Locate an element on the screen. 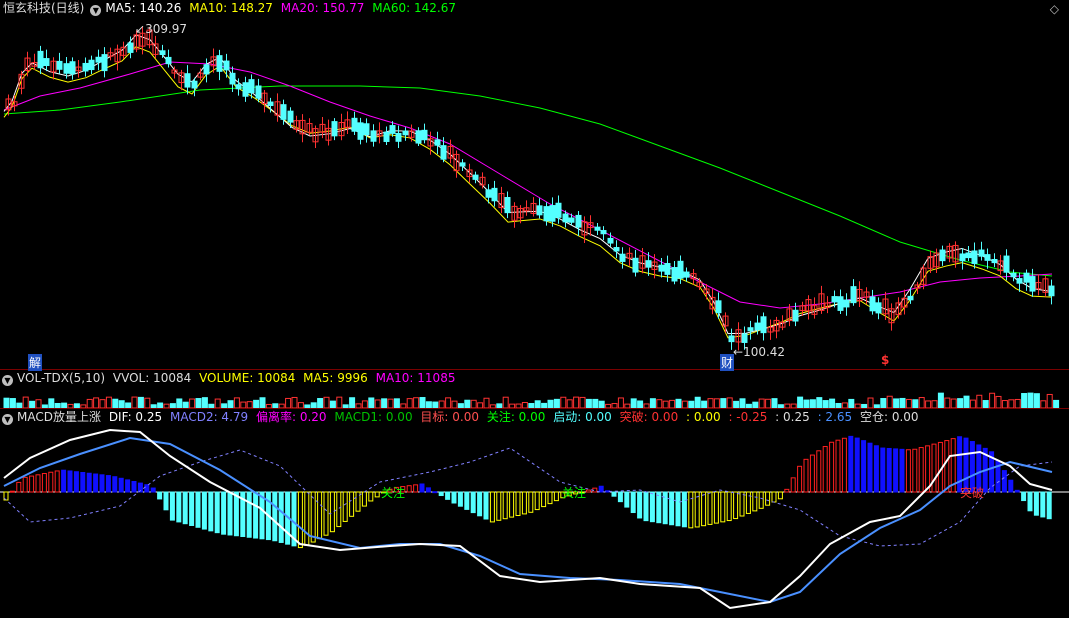  macd-indicator-name: MACD放量上涨 is located at coordinates (59, 417).